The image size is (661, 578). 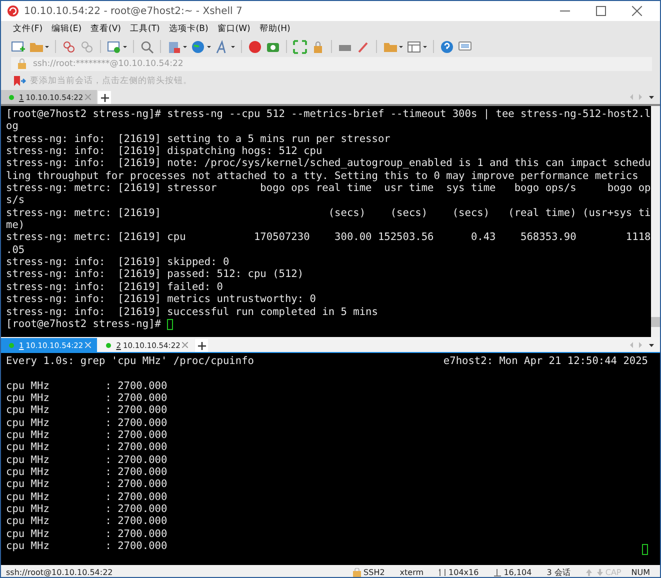 I want to click on menu-item: 查看(V), so click(x=105, y=29).